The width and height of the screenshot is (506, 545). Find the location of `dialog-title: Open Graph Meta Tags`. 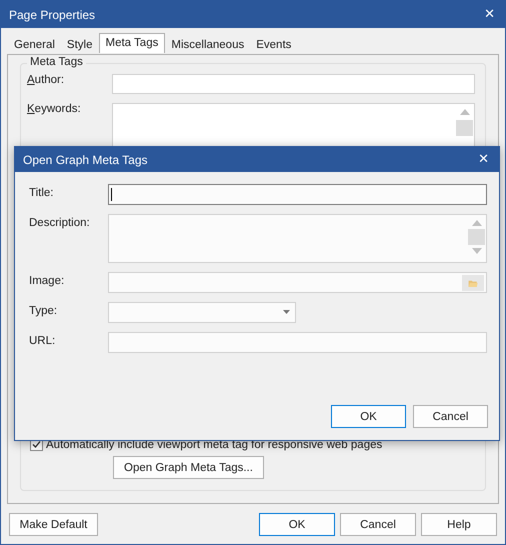

dialog-title: Open Graph Meta Tags is located at coordinates (85, 159).